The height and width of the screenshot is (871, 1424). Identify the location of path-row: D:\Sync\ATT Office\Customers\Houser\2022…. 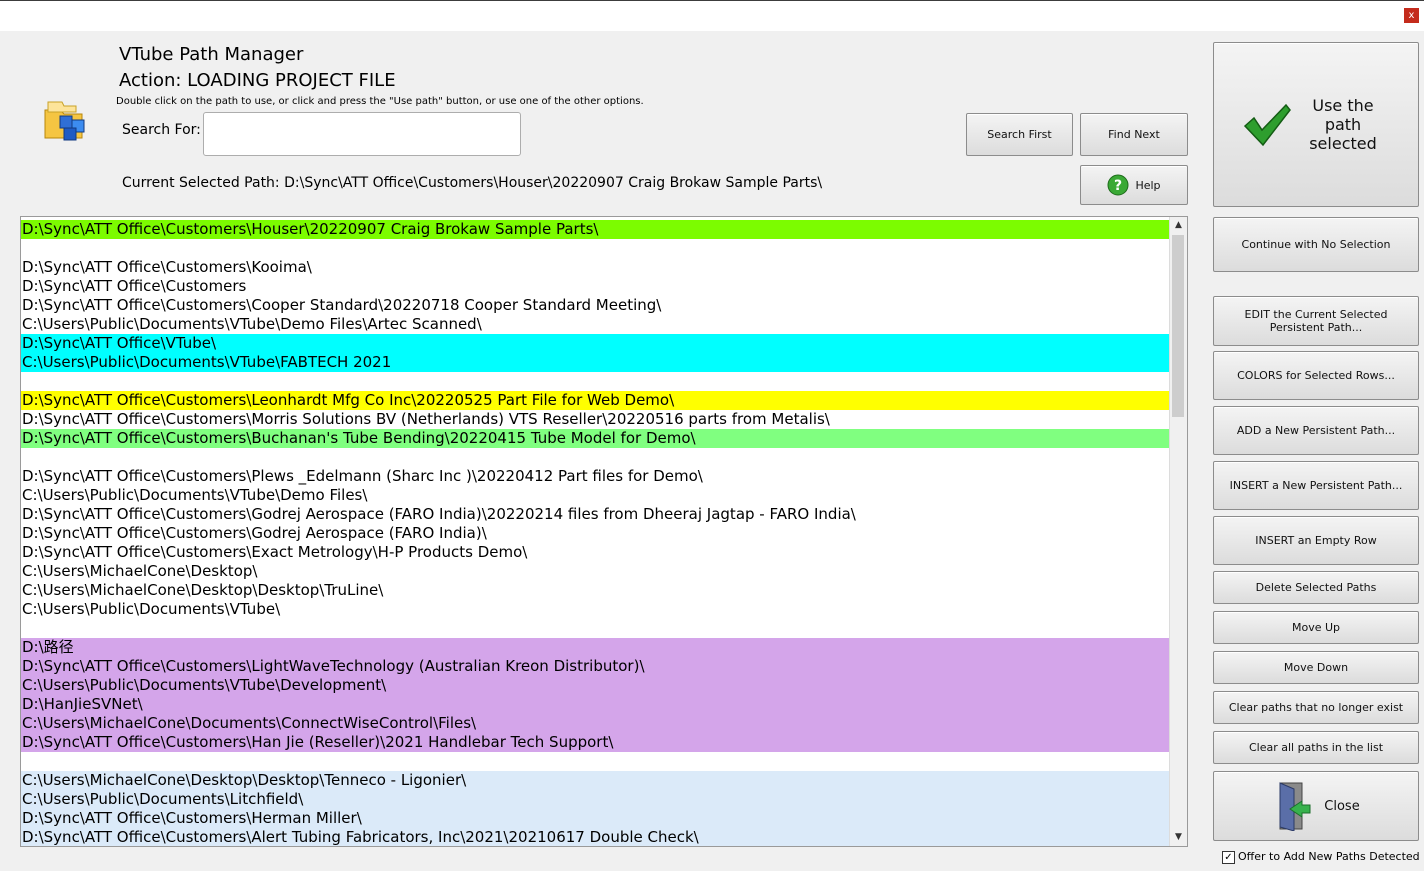
(596, 229).